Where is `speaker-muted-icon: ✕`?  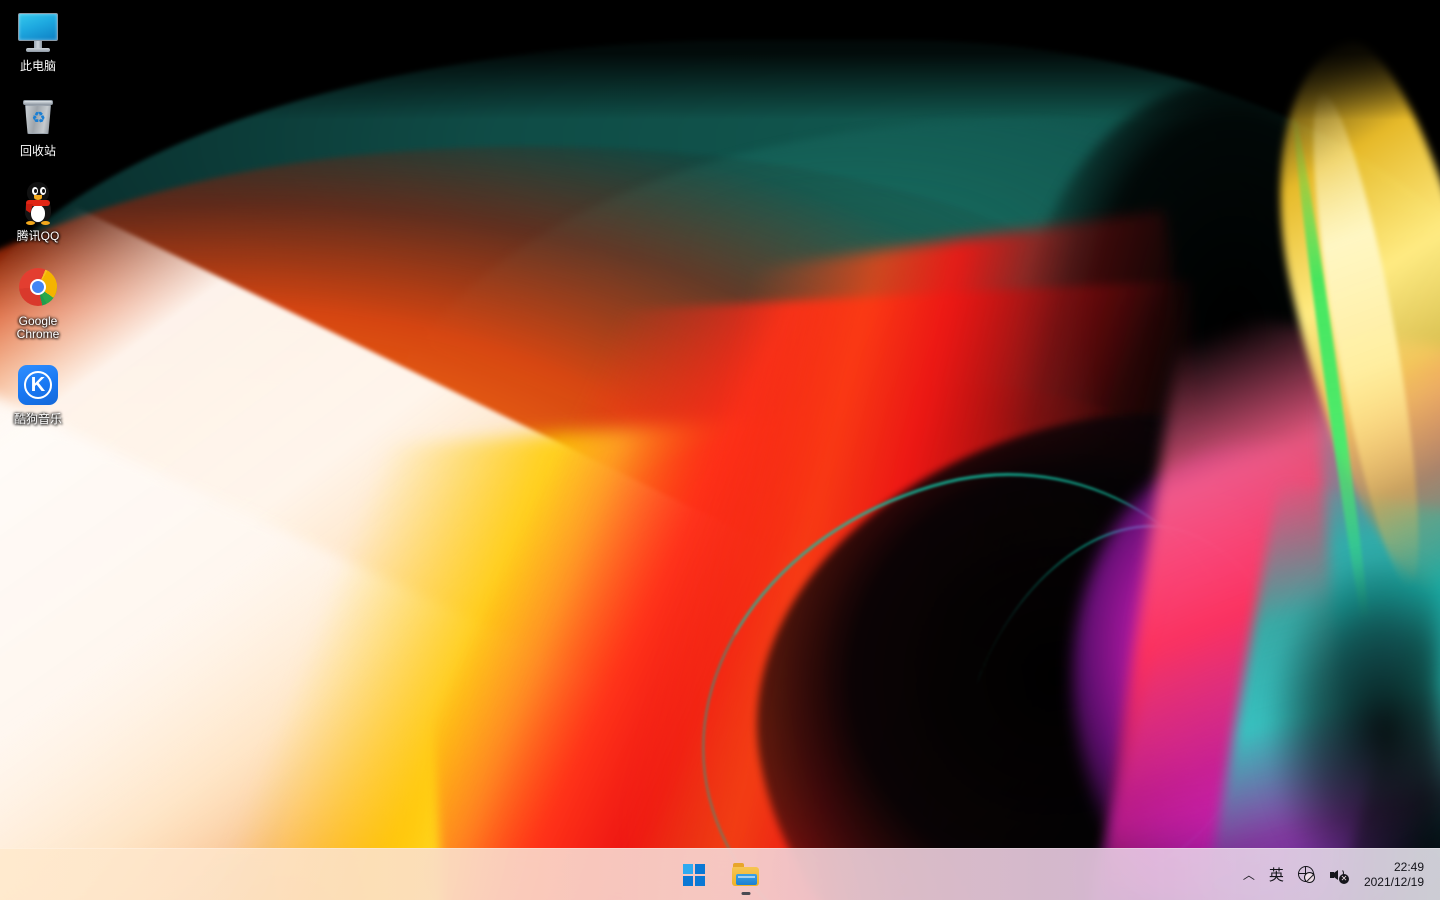
speaker-muted-icon: ✕ is located at coordinates (1339, 875).